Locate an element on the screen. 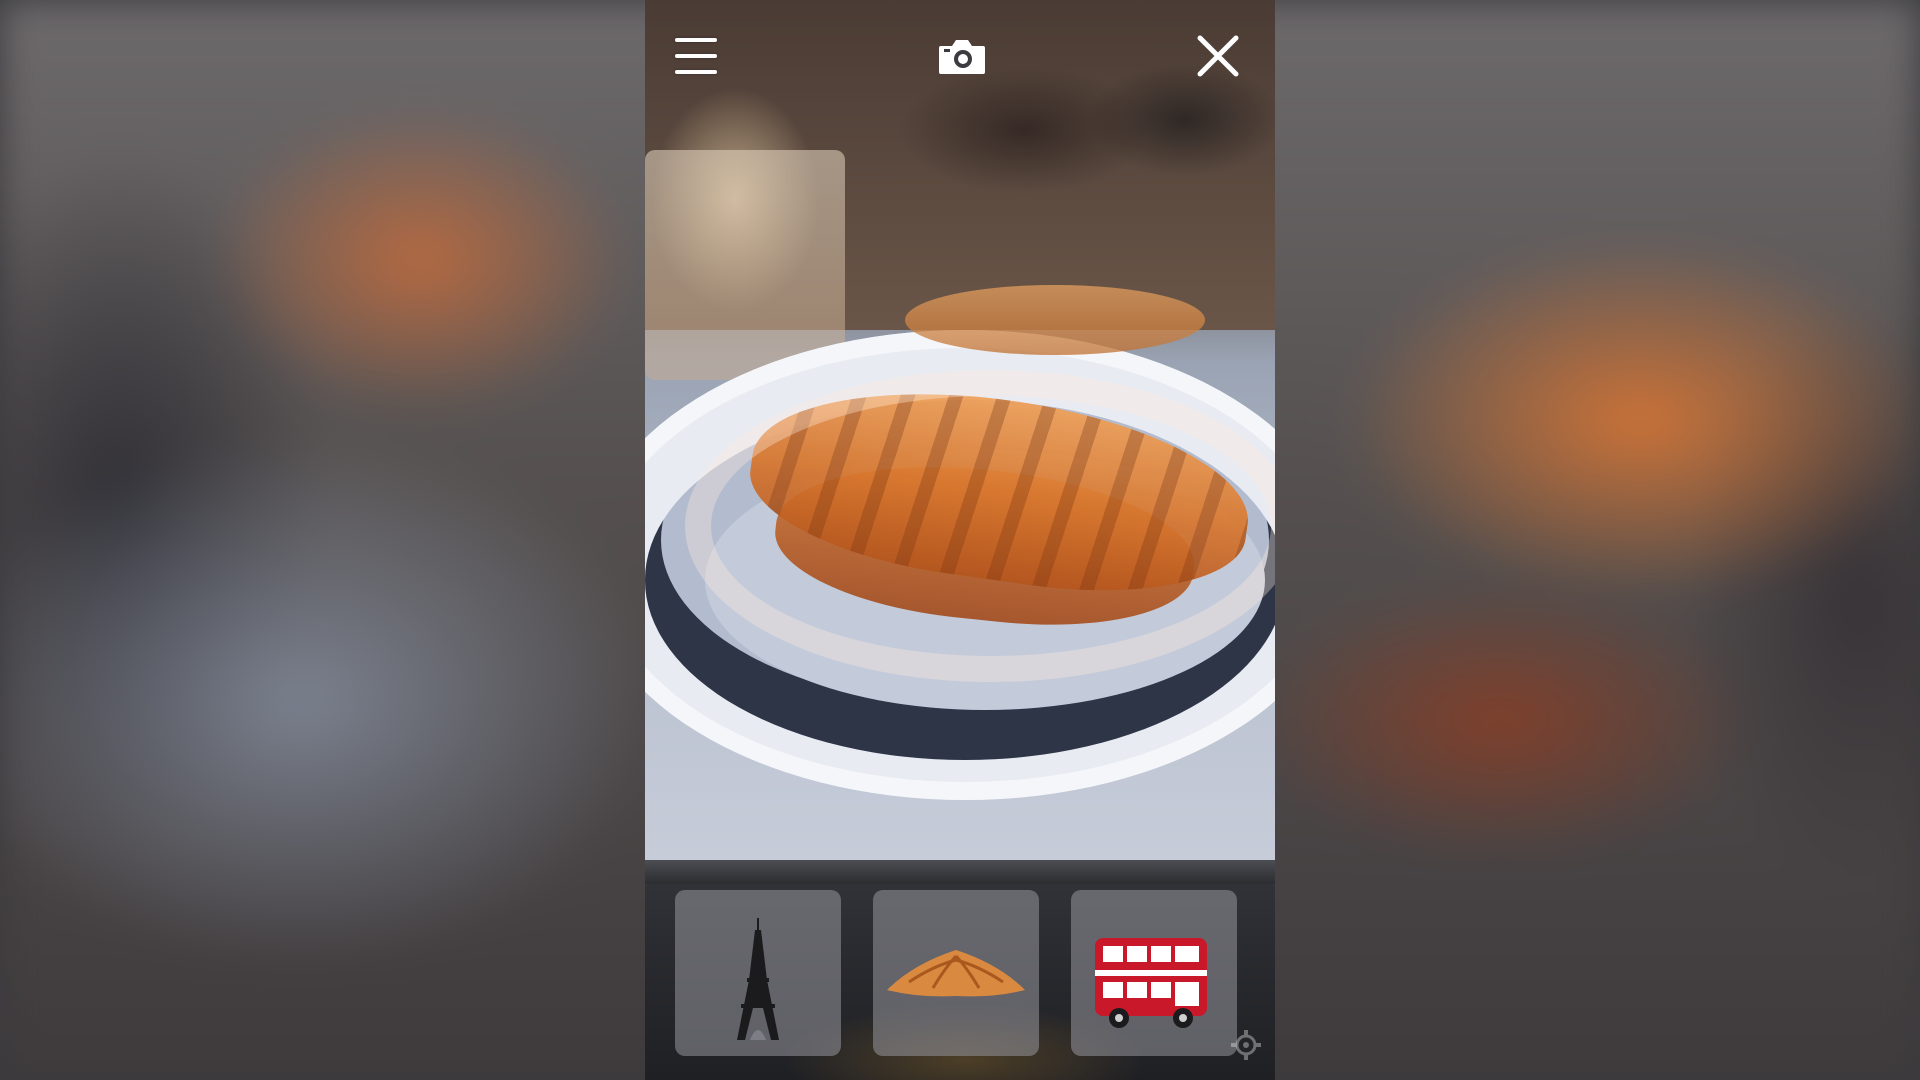 The width and height of the screenshot is (1920, 1080). menu-button is located at coordinates (697, 57).